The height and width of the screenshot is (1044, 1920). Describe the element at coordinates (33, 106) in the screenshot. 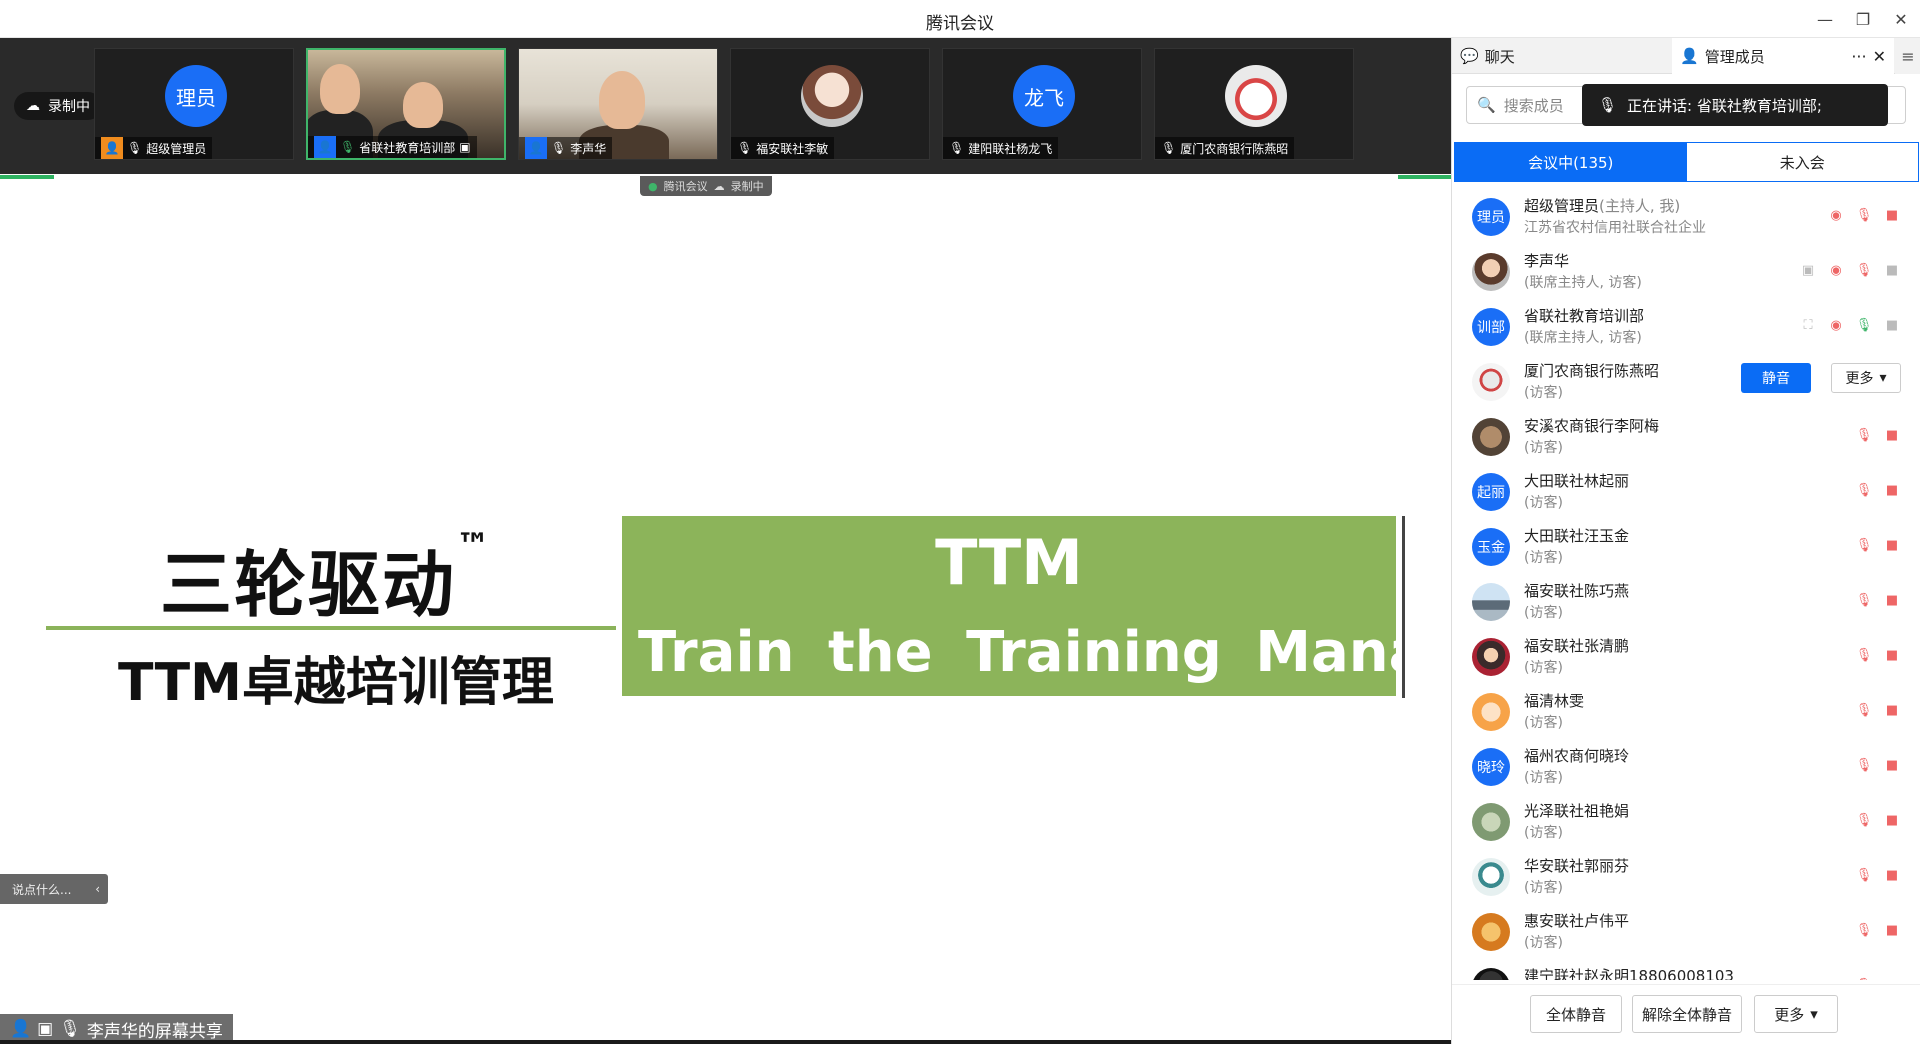

I see `cloud-icon: ☁` at that location.